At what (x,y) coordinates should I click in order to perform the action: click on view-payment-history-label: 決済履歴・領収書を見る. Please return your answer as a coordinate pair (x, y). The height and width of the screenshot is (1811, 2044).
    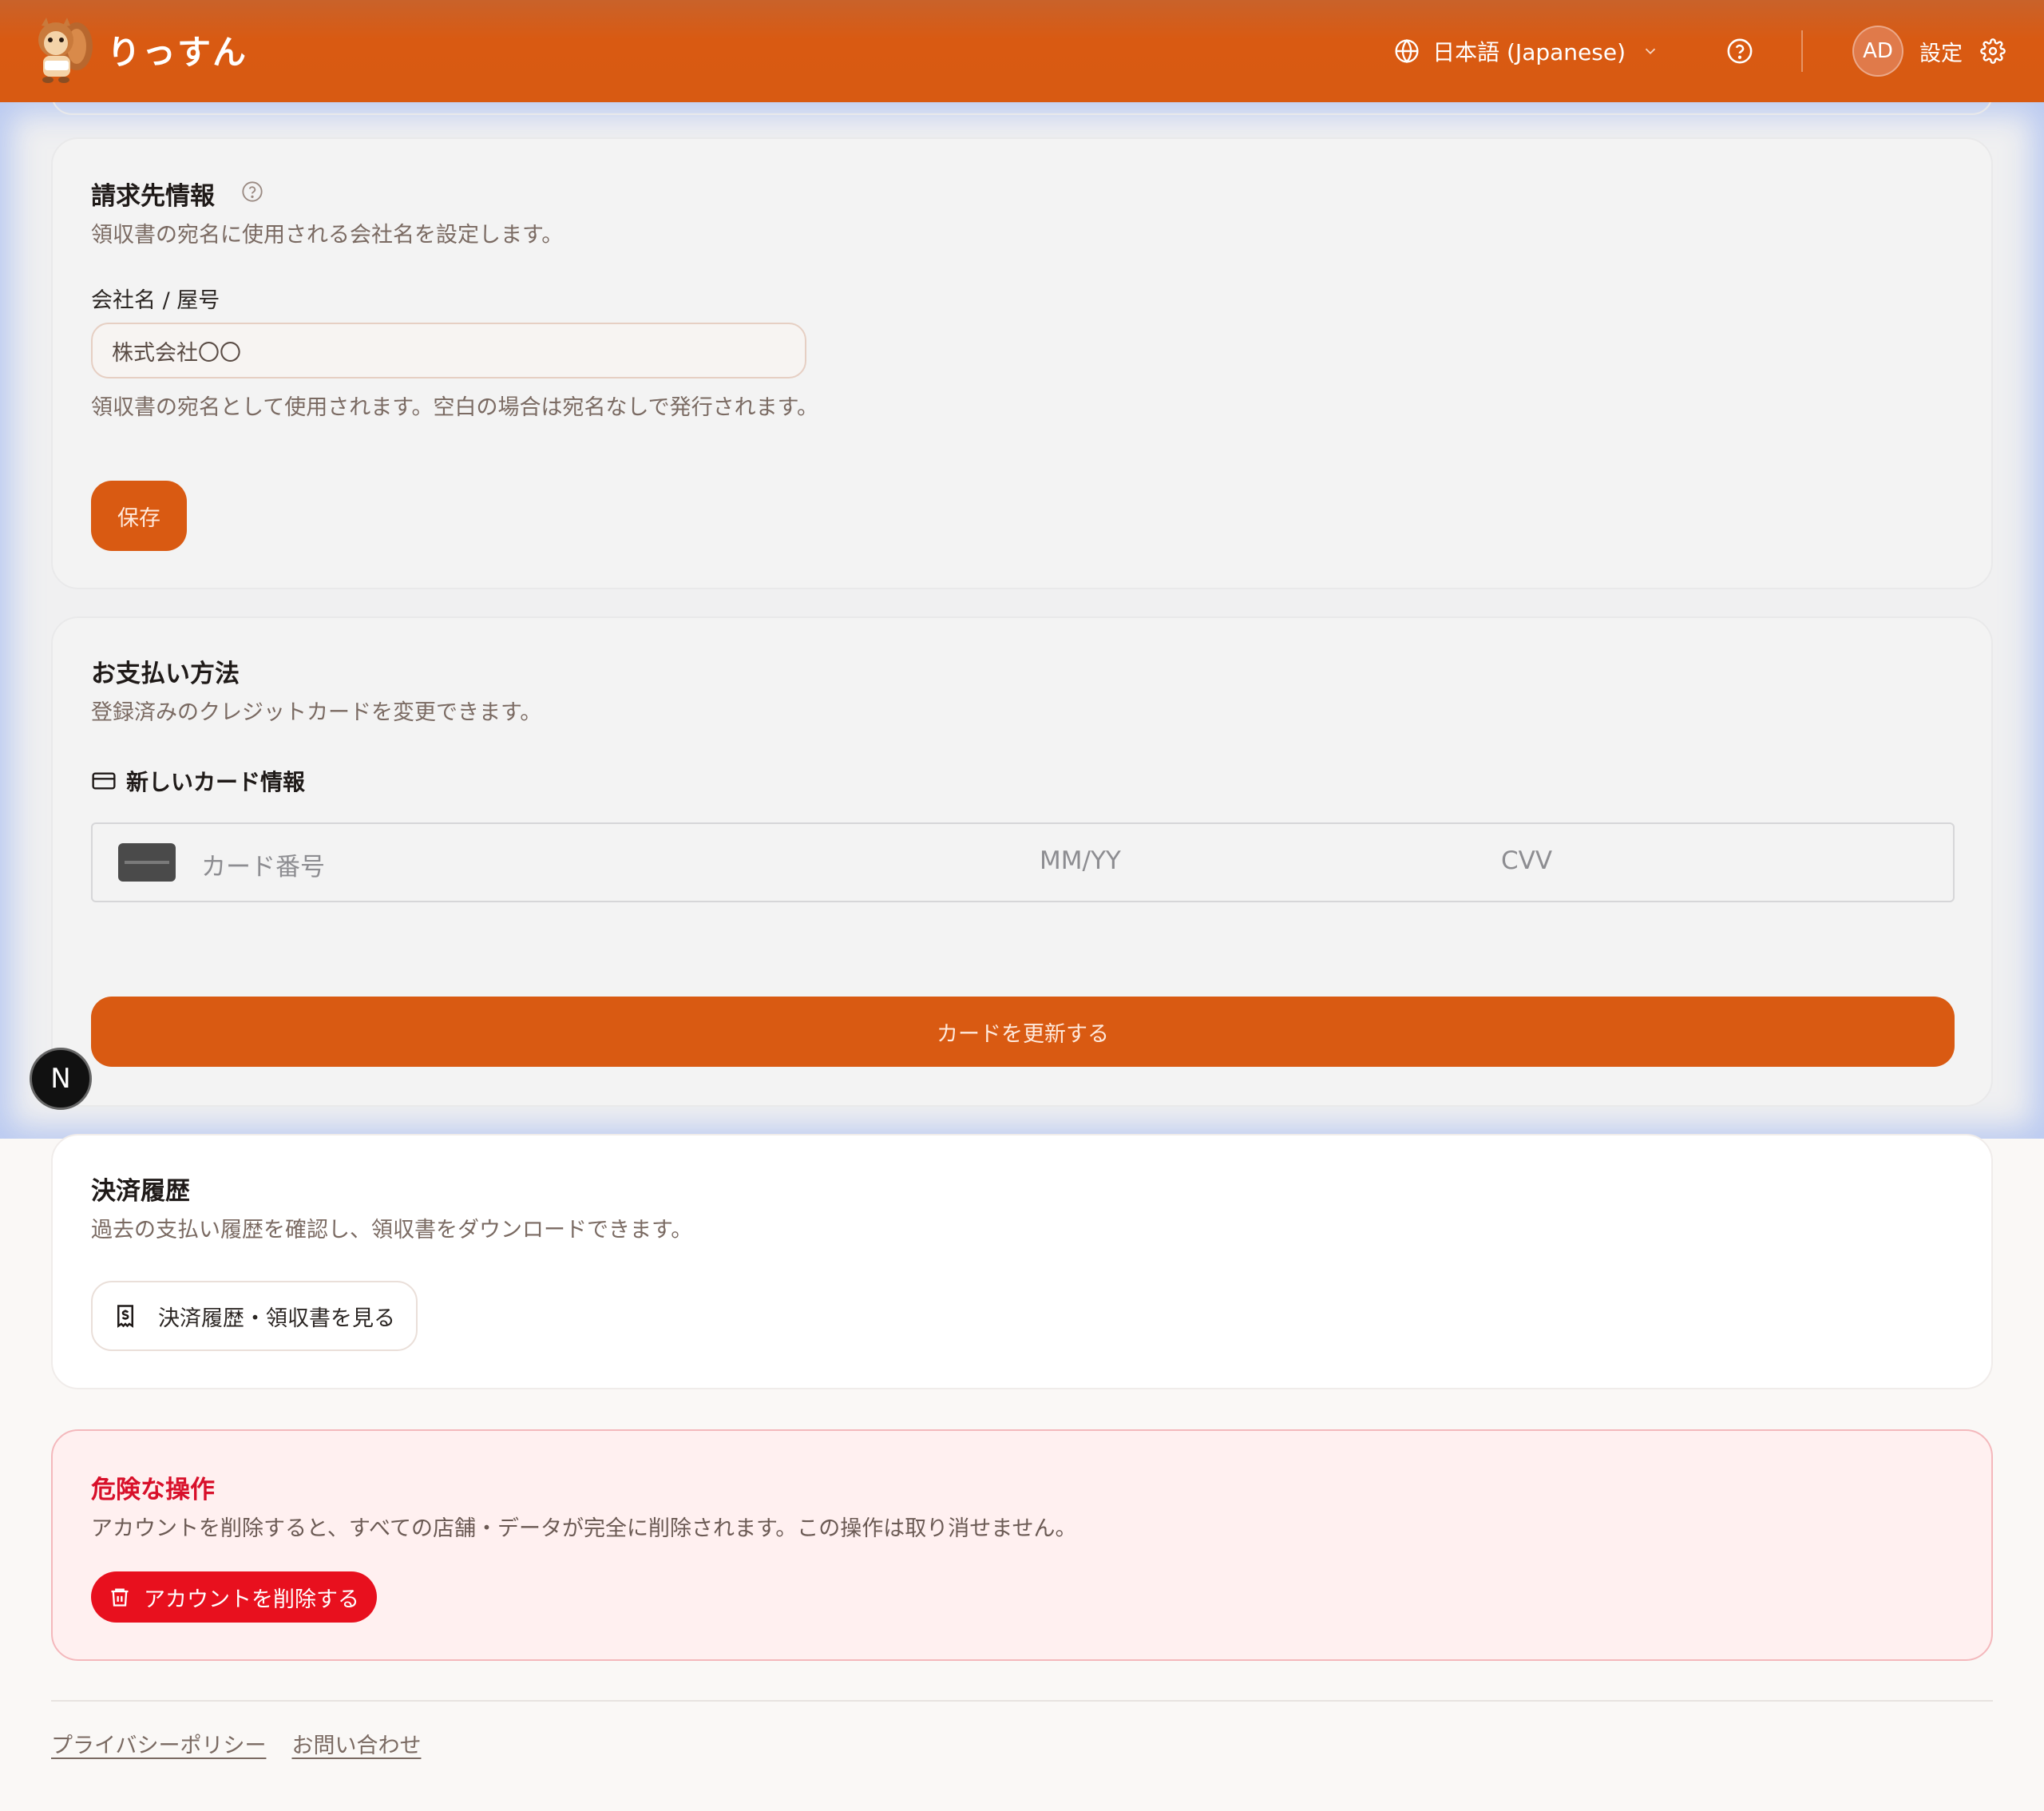
    Looking at the image, I should click on (276, 1318).